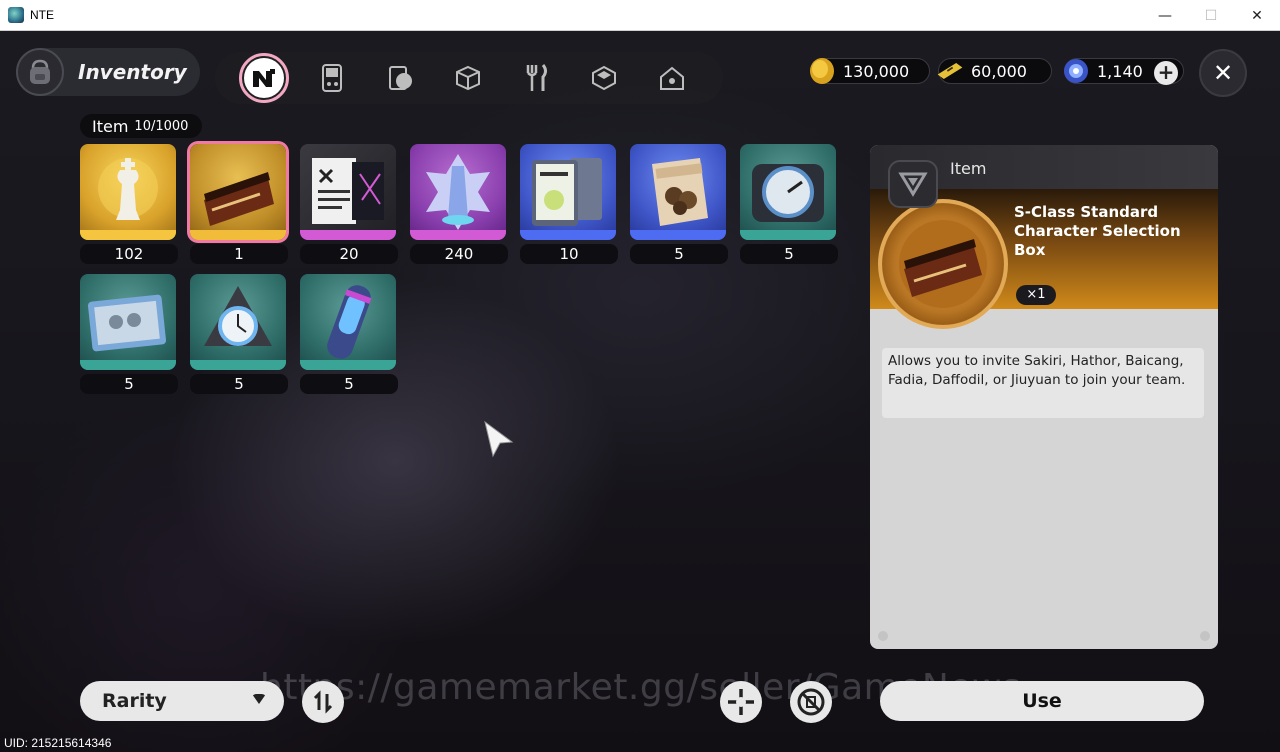 Image resolution: width=1280 pixels, height=752 pixels. Describe the element at coordinates (110, 126) in the screenshot. I see `item-count-label: Item` at that location.